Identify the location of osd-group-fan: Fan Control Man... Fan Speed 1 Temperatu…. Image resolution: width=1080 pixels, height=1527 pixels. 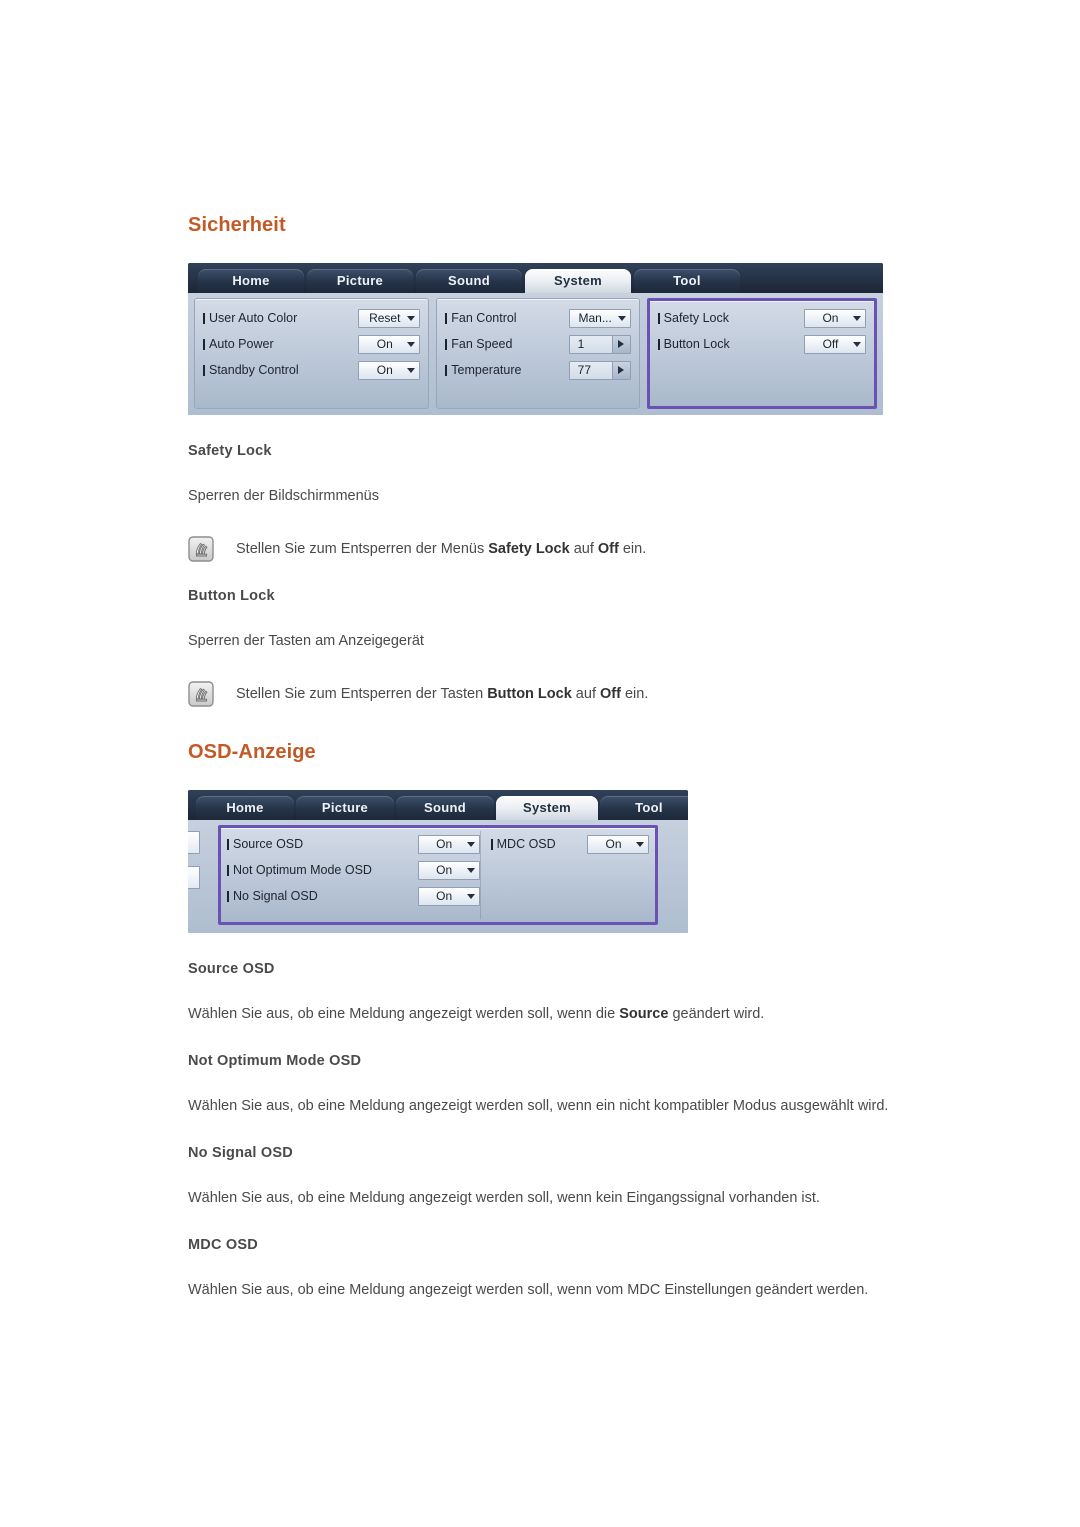
(538, 353).